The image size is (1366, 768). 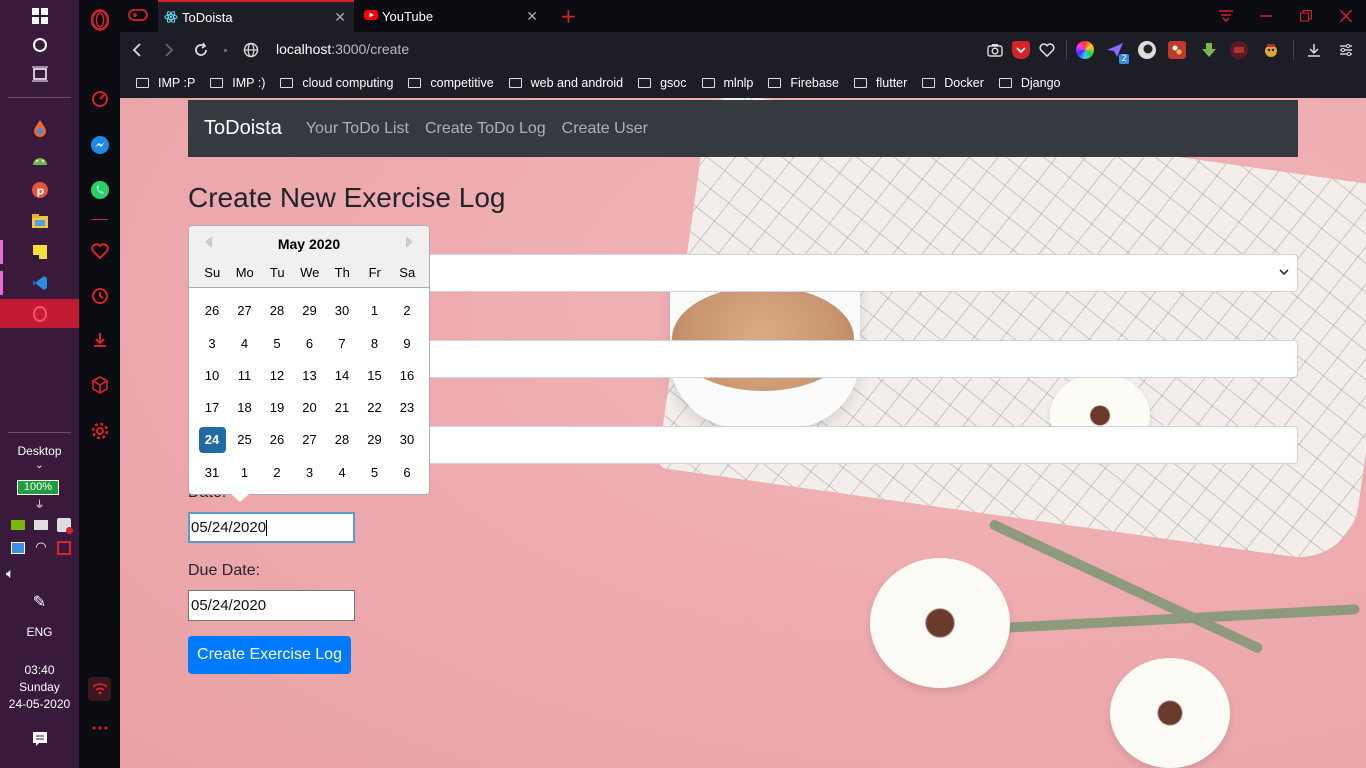 I want to click on downloads-icon, so click(x=99, y=340).